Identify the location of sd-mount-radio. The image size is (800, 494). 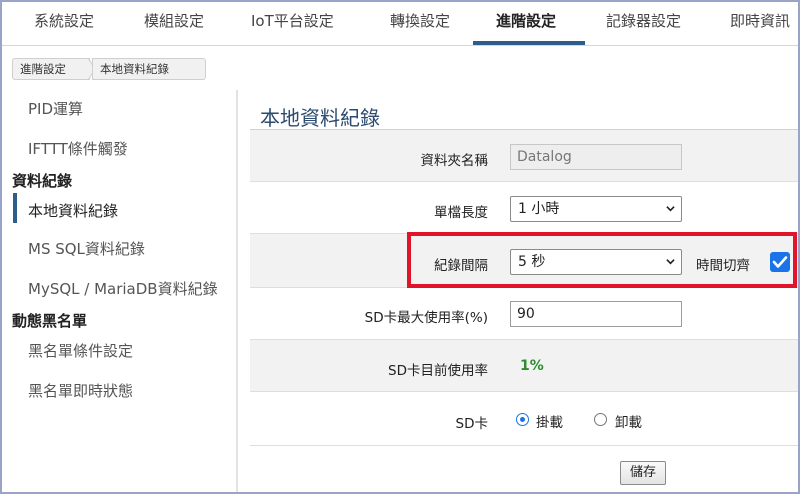
(522, 419).